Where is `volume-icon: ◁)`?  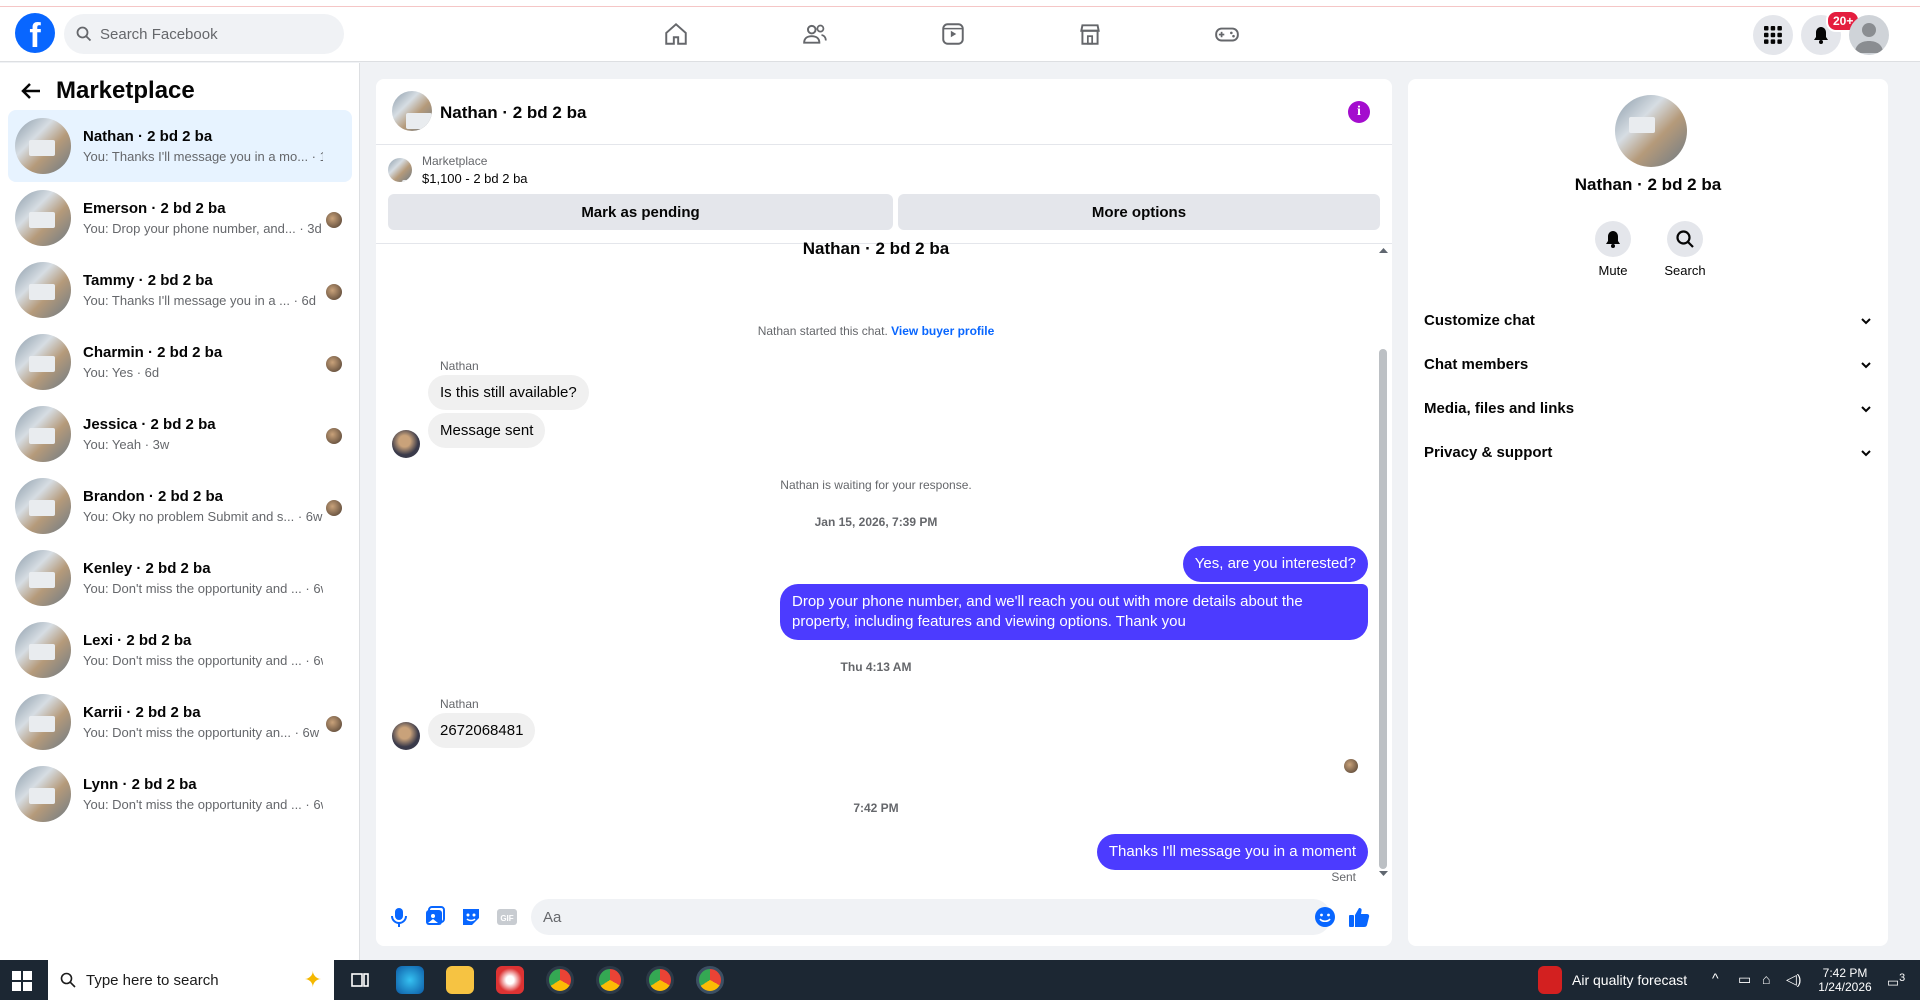 volume-icon: ◁) is located at coordinates (1793, 979).